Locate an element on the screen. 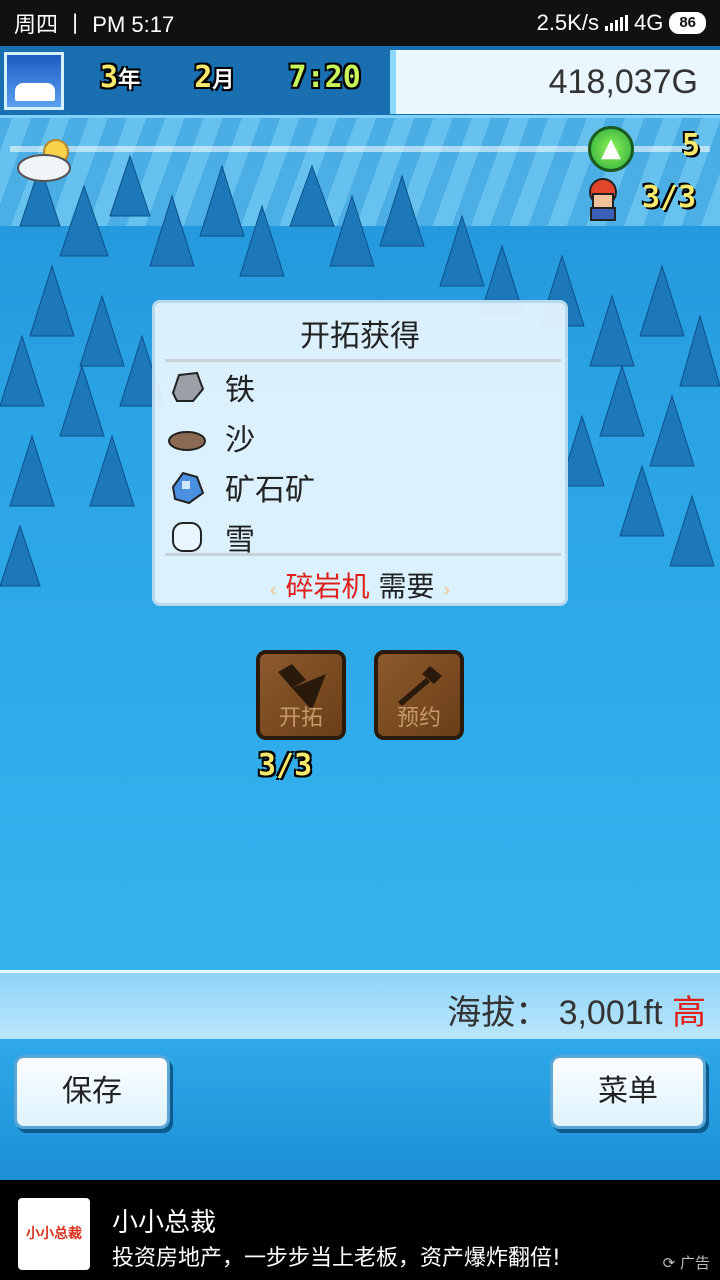 The height and width of the screenshot is (1280, 720). status-separator: 丨 is located at coordinates (75, 24).